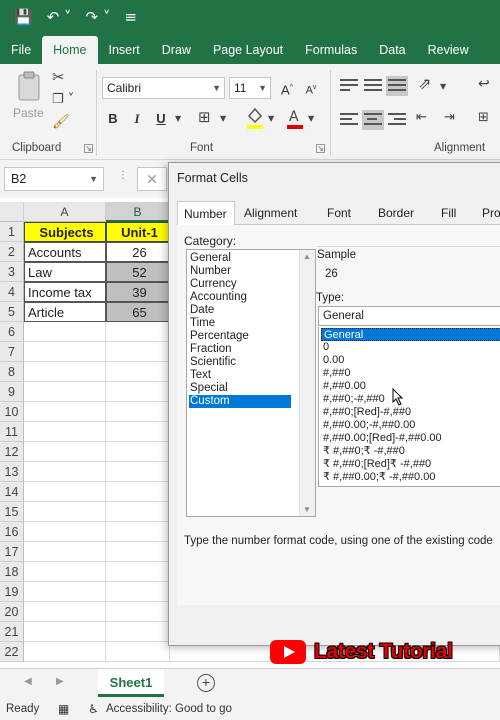 This screenshot has width=500, height=720. What do you see at coordinates (204, 117) in the screenshot?
I see `borders-icon: ⊞` at bounding box center [204, 117].